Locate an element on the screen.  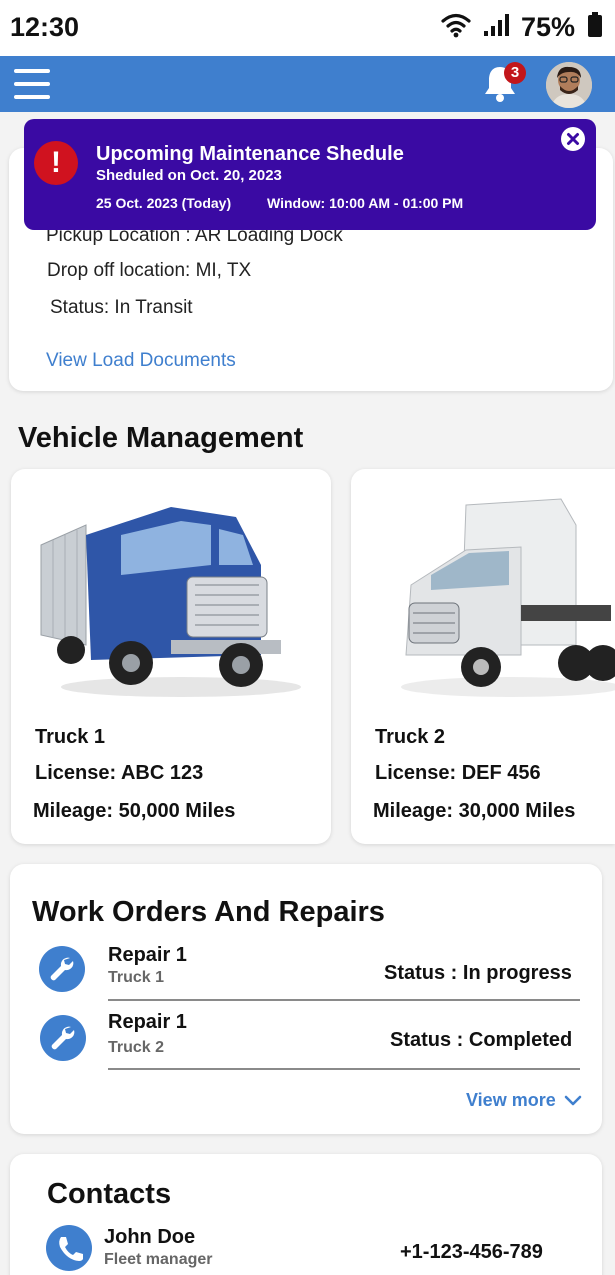
work-orders-title: Work Orders And Repairs is located at coordinates (208, 912).